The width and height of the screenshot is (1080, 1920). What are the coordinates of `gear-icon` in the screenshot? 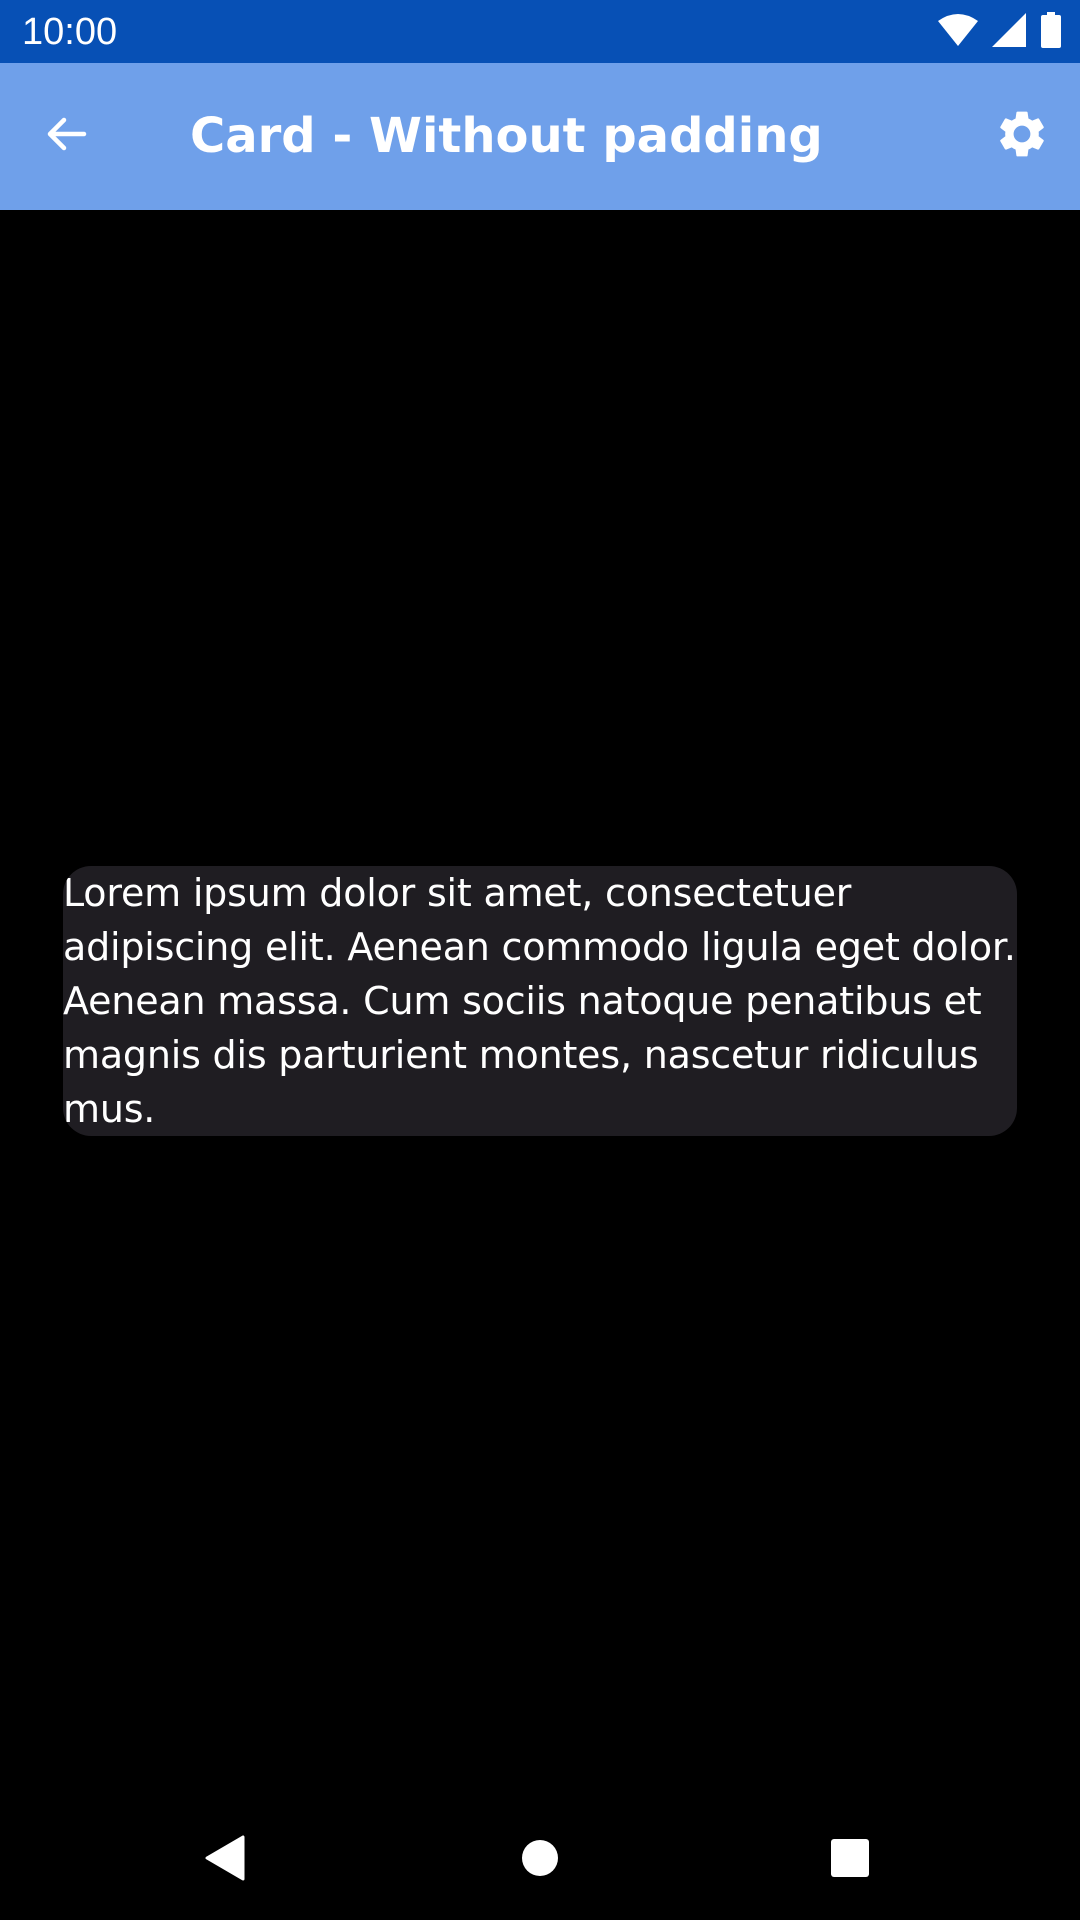 It's located at (1022, 136).